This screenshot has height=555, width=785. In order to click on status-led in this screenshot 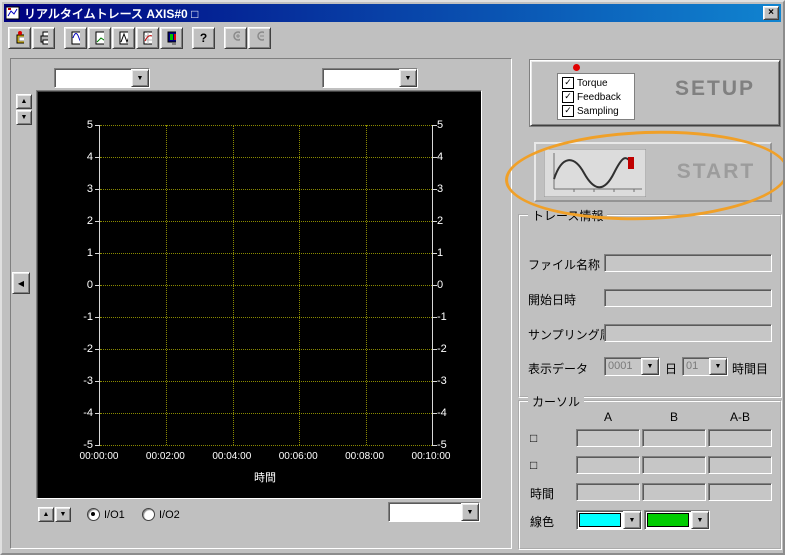, I will do `click(576, 67)`.